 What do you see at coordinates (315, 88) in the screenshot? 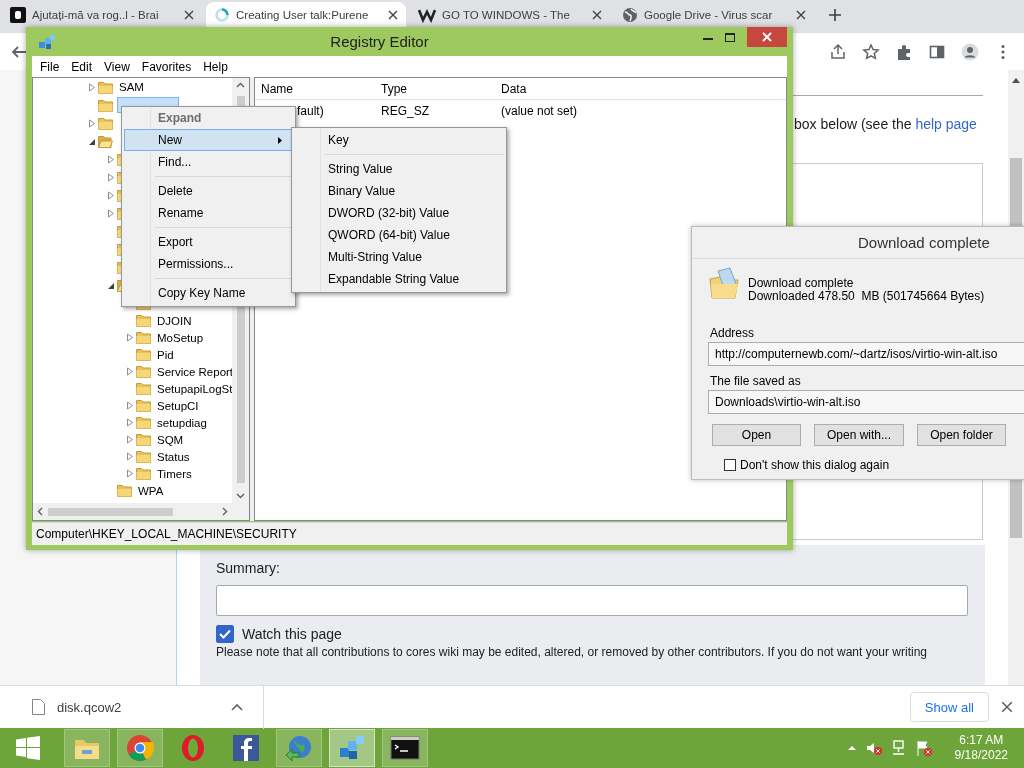
I see `column-header: Name` at bounding box center [315, 88].